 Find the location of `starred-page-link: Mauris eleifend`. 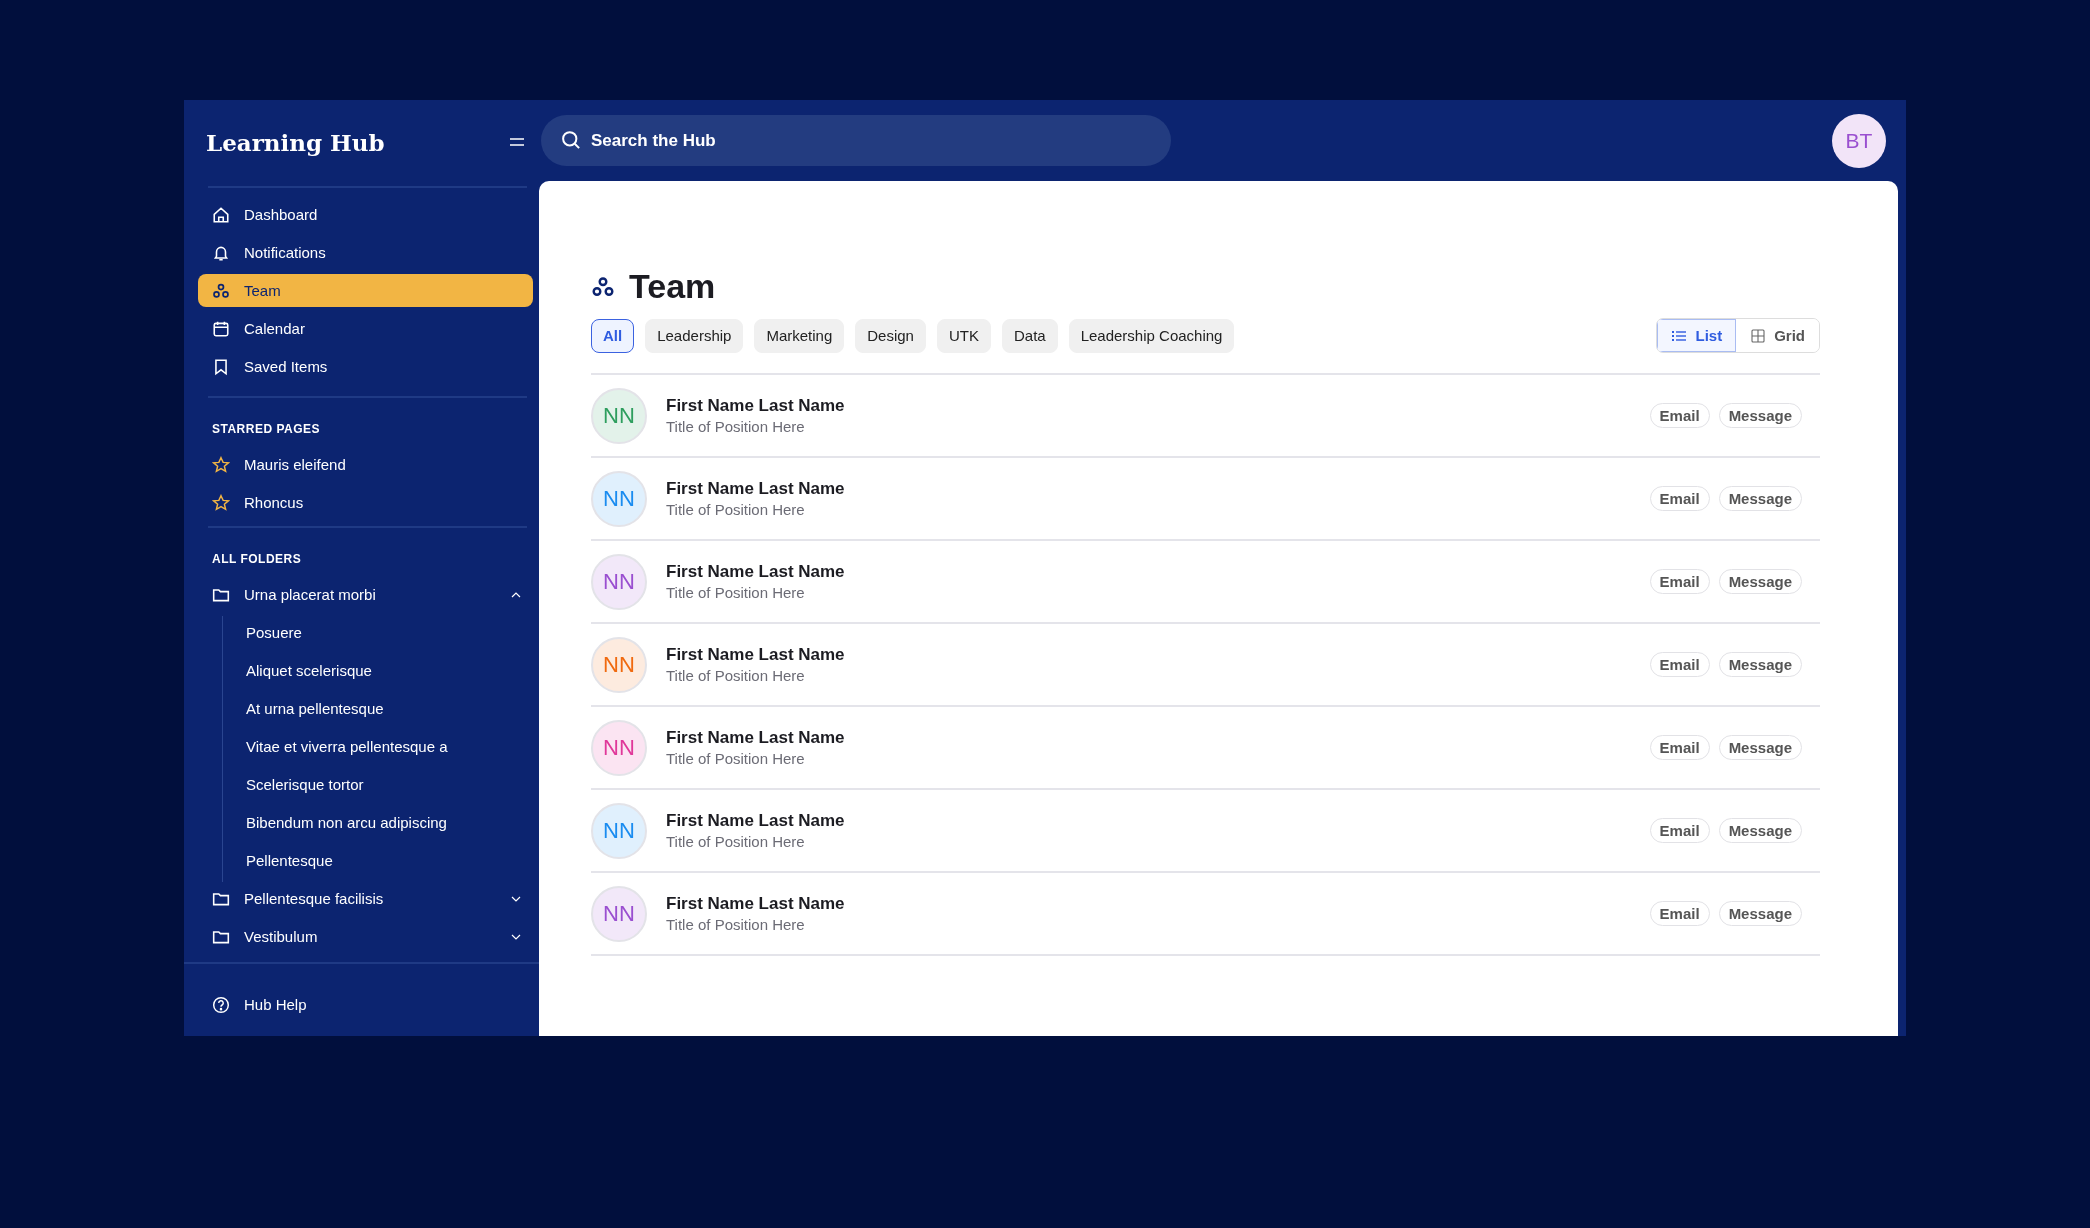

starred-page-link: Mauris eleifend is located at coordinates (365, 464).